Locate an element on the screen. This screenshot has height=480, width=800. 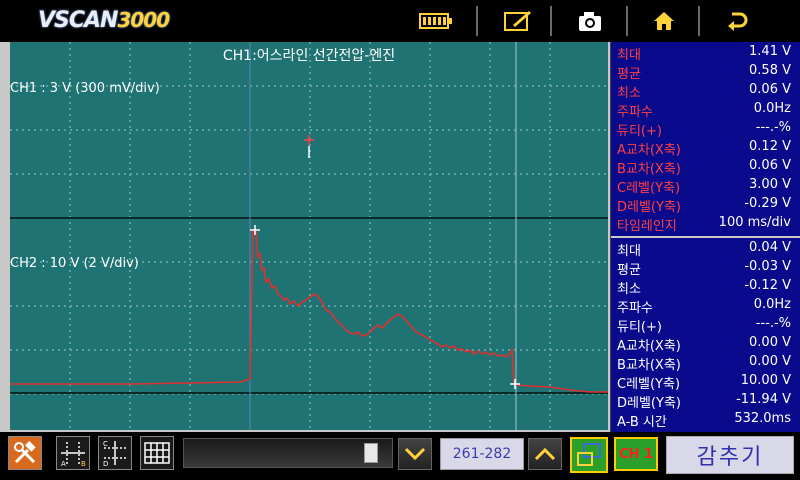
bottom-toolbar: AB CD 261-282 CH 1 감추기 is located at coordinates (400, 456).